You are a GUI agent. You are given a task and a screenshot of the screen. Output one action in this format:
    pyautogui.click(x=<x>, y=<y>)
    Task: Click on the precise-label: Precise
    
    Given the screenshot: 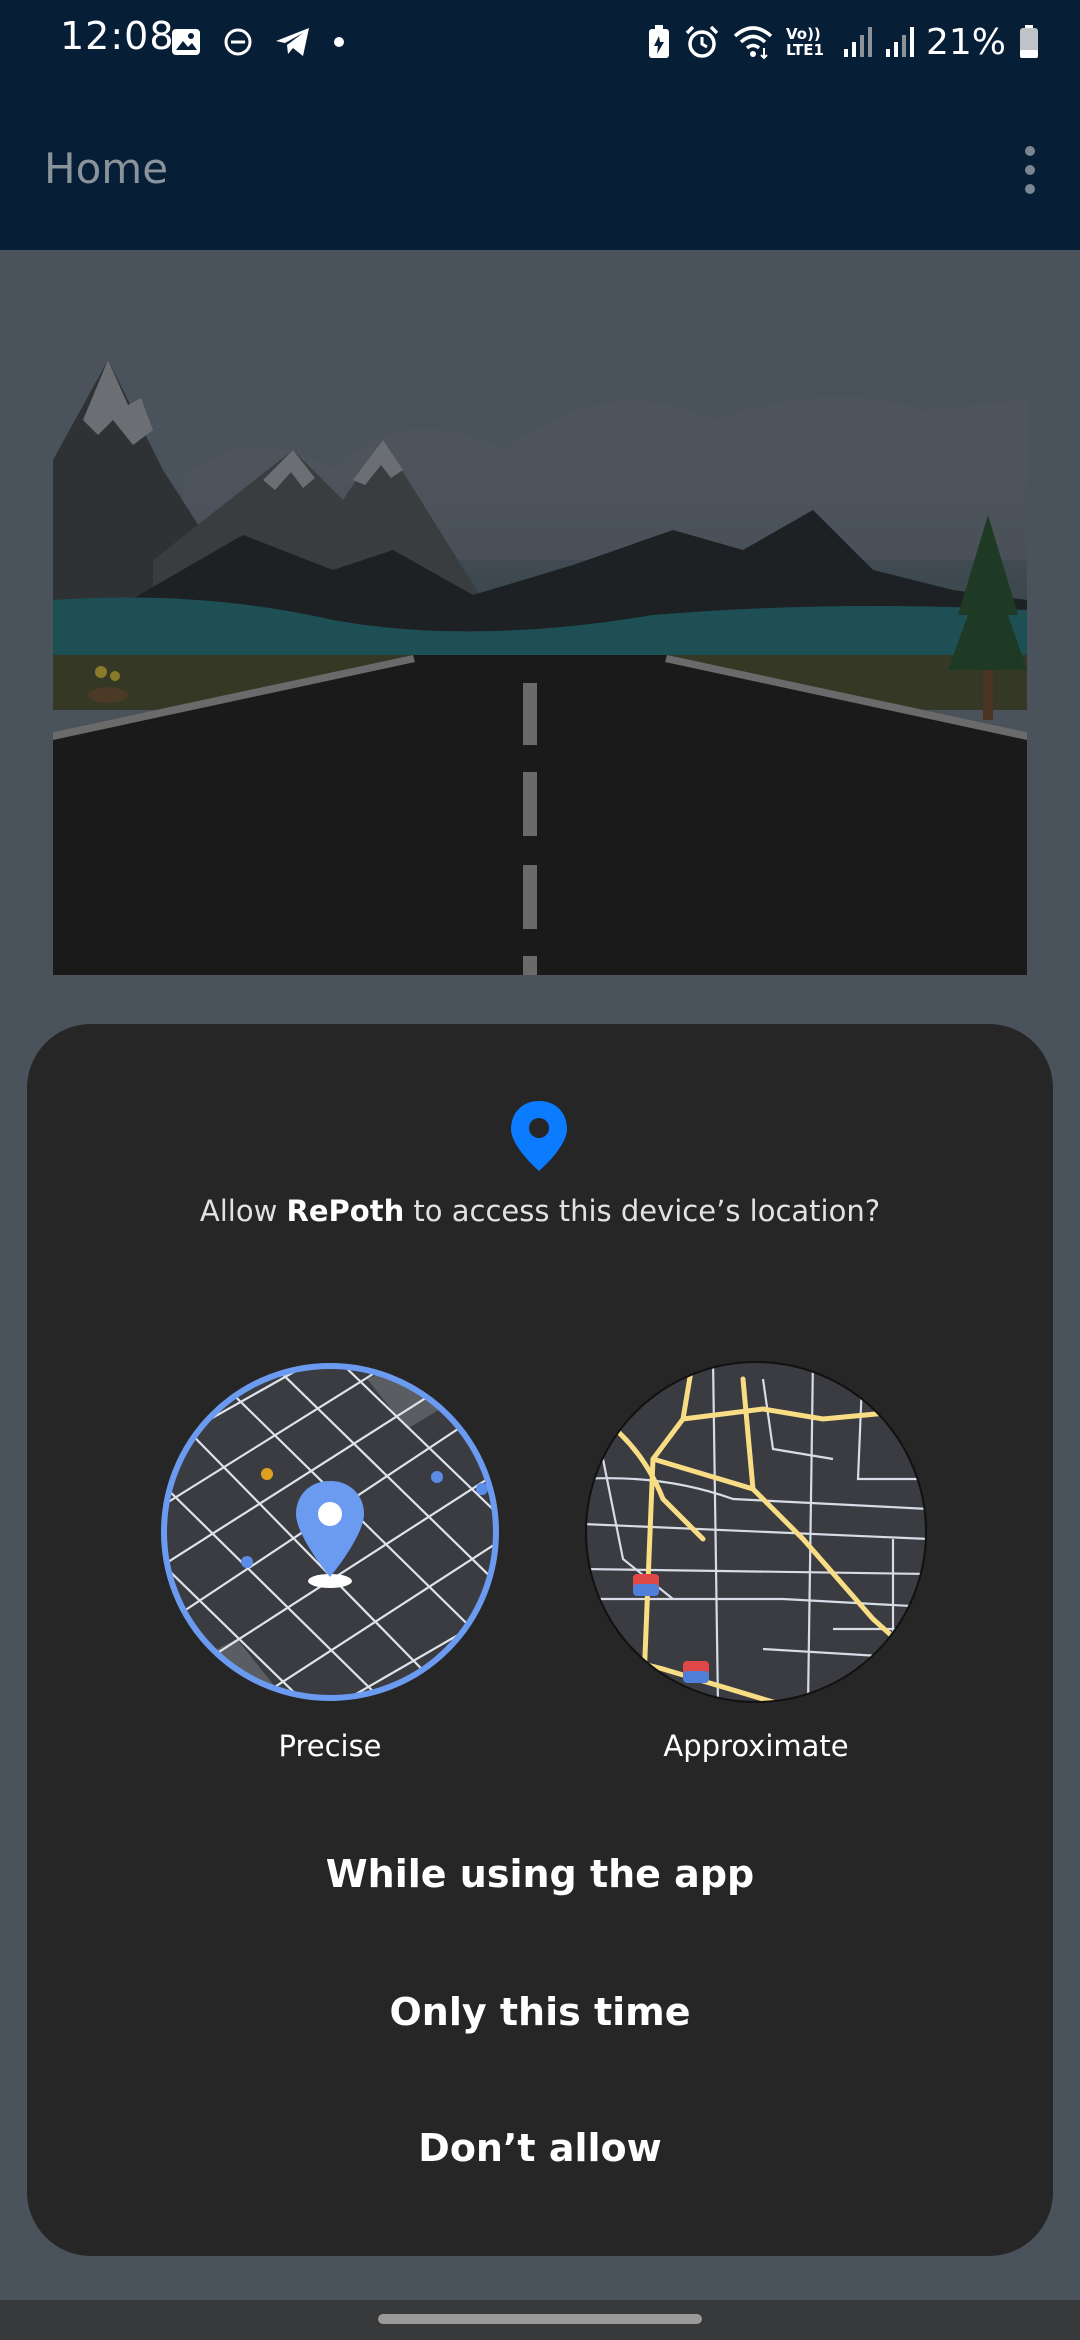 What is the action you would take?
    pyautogui.click(x=330, y=1746)
    